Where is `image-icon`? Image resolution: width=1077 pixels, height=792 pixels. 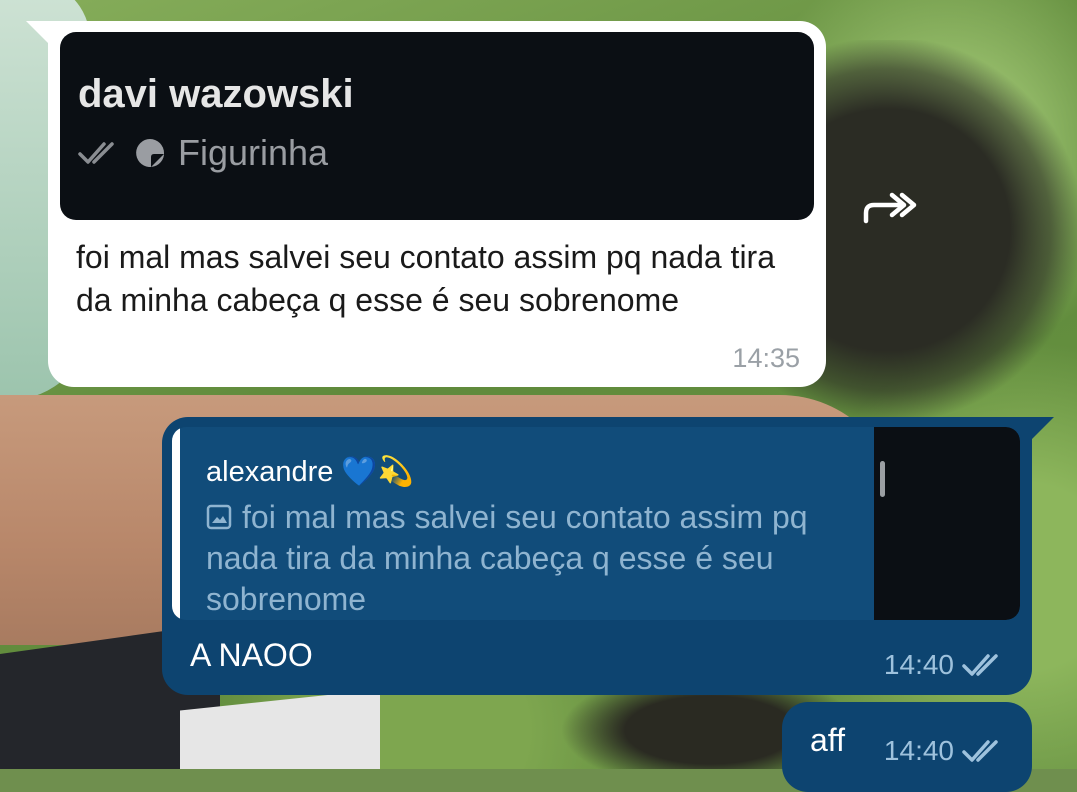 image-icon is located at coordinates (219, 517).